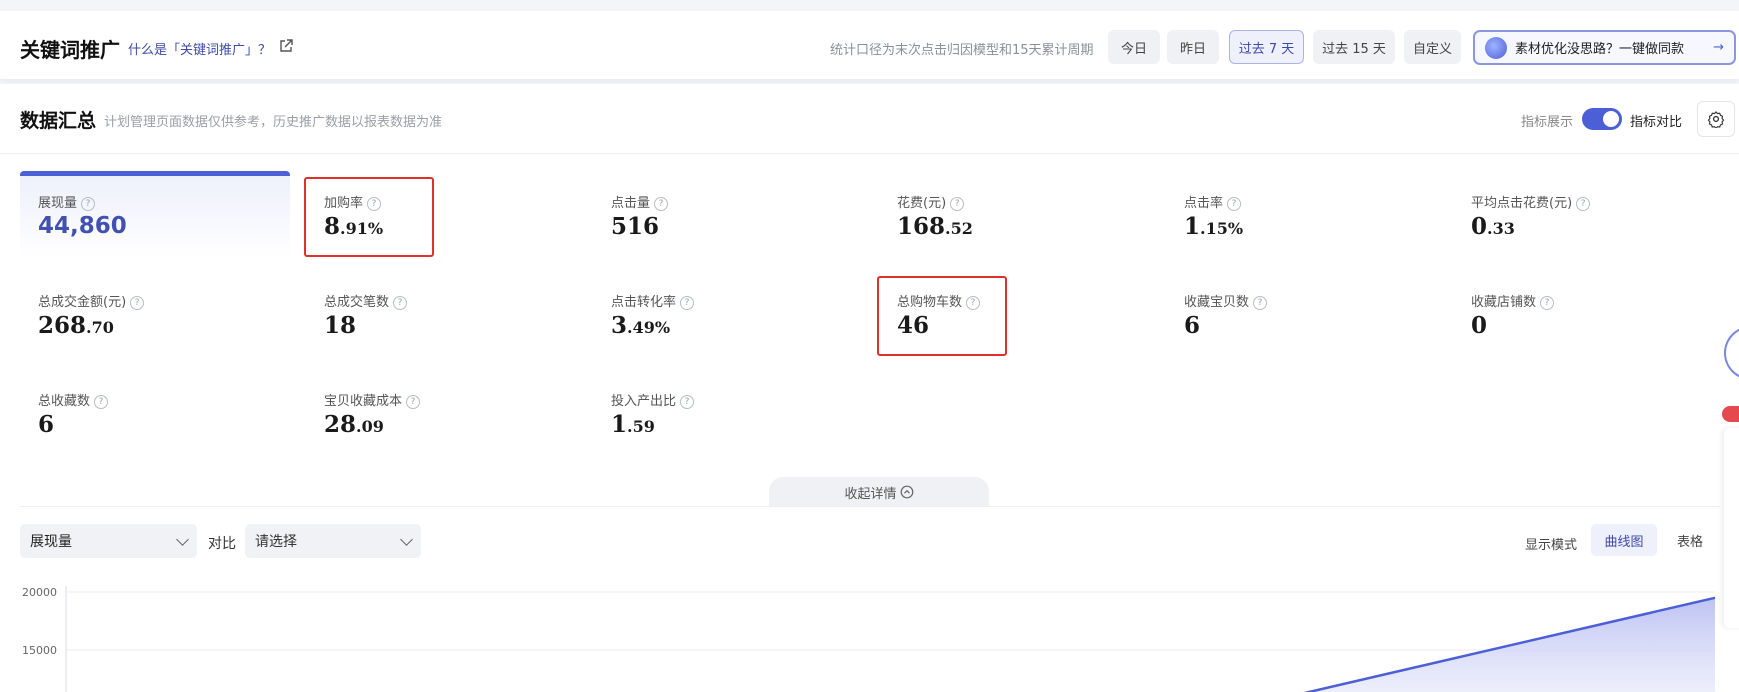 Image resolution: width=1739 pixels, height=692 pixels. I want to click on metric-label-text: 点击转化率, so click(644, 302).